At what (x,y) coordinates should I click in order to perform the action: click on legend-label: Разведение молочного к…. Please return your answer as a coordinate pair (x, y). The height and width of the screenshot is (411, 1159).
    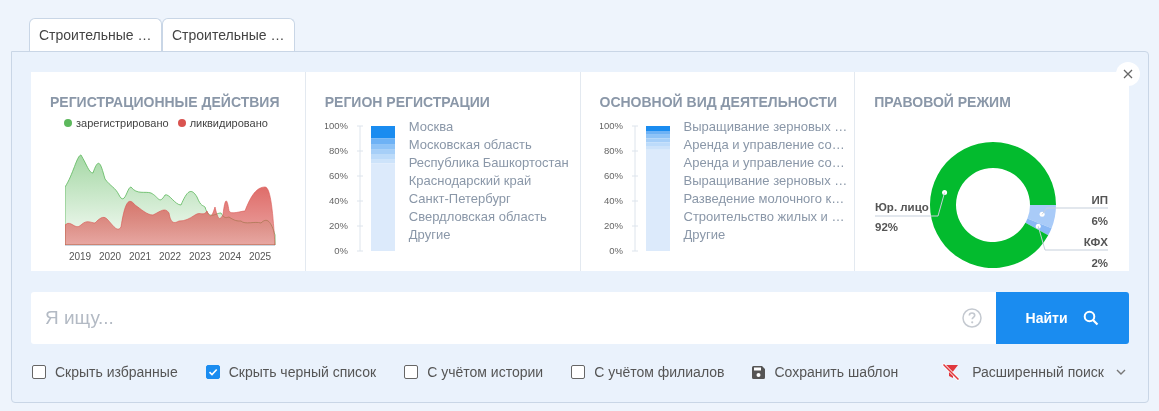
    Looking at the image, I should click on (764, 199).